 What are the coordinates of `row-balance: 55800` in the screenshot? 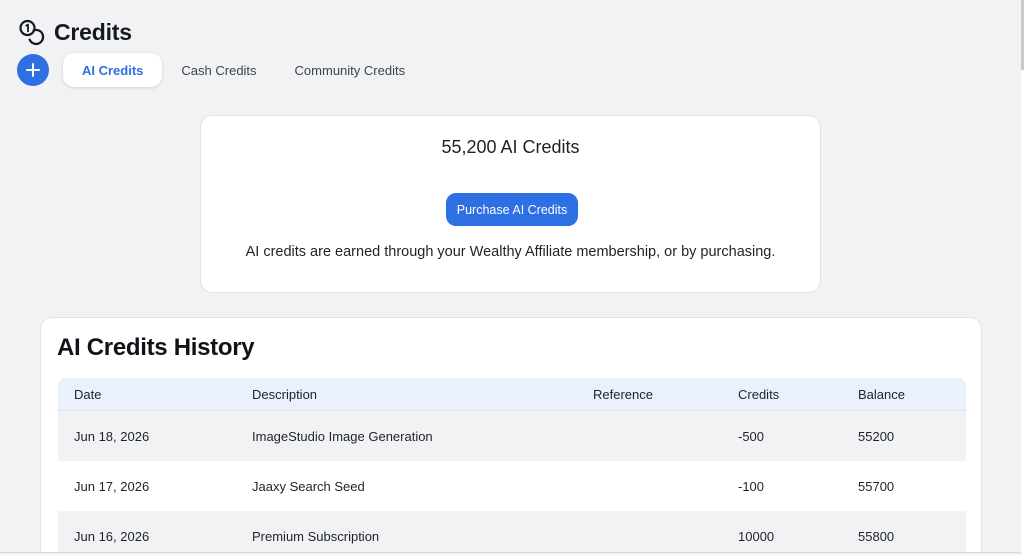 It's located at (876, 536).